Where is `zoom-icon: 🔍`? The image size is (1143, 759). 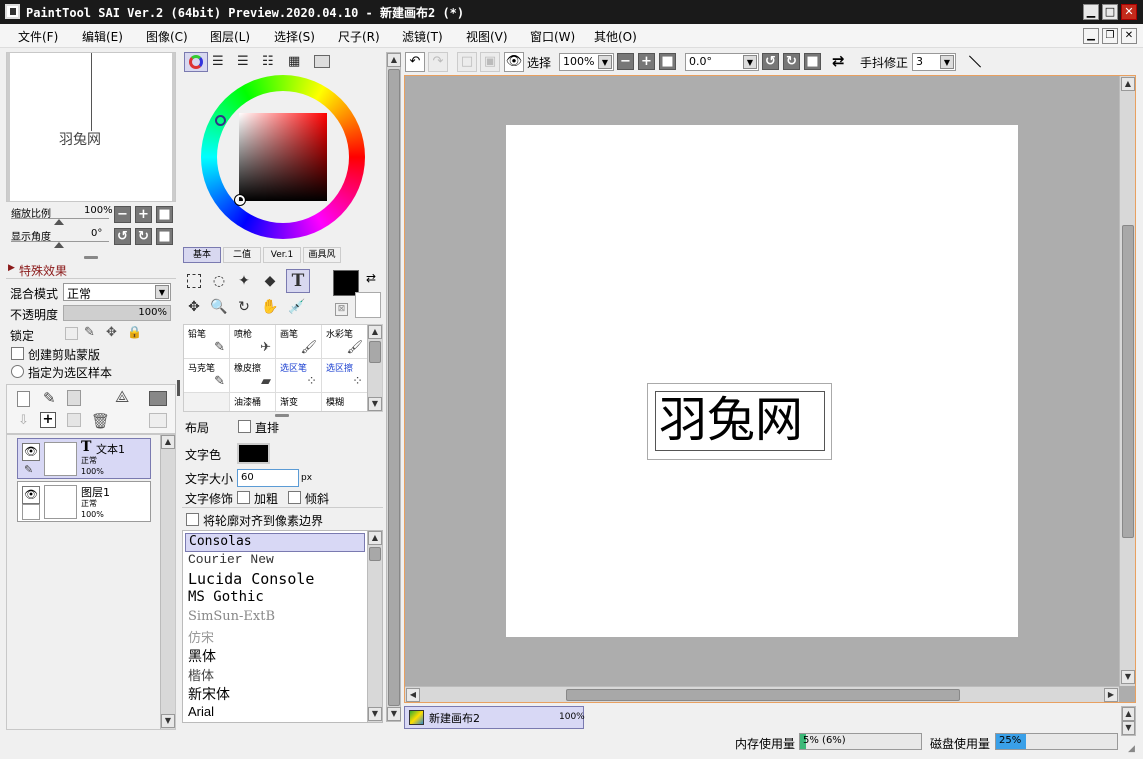
zoom-icon: 🔍 is located at coordinates (219, 307).